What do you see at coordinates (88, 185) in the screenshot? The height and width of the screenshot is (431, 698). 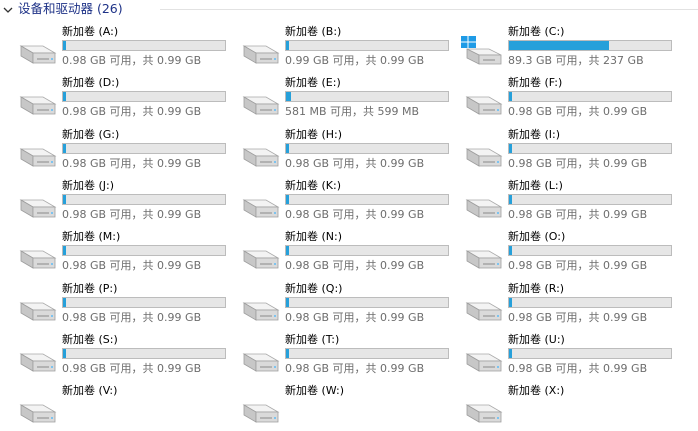 I see `drive-name: 新加卷 (J:)` at bounding box center [88, 185].